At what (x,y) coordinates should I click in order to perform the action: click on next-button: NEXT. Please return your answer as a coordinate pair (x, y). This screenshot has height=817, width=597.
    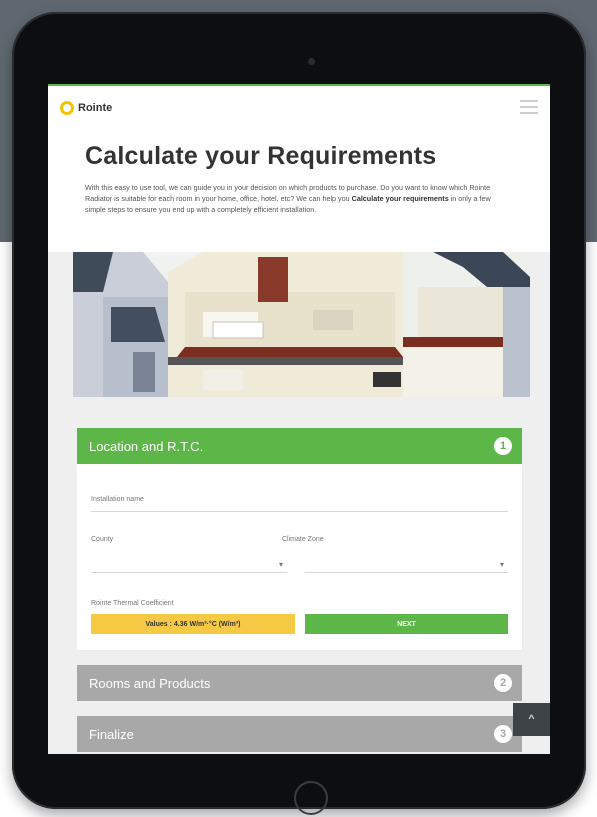
    Looking at the image, I should click on (406, 624).